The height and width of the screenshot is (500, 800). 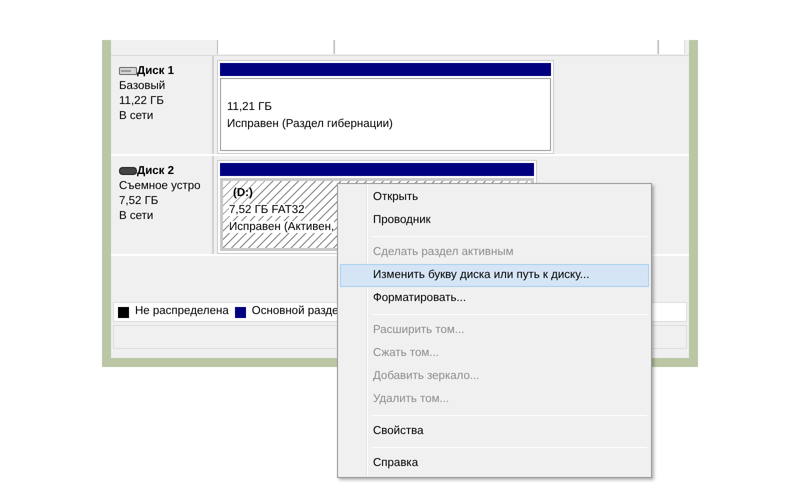 What do you see at coordinates (142, 86) in the screenshot?
I see `disk-info-text: Базовый` at bounding box center [142, 86].